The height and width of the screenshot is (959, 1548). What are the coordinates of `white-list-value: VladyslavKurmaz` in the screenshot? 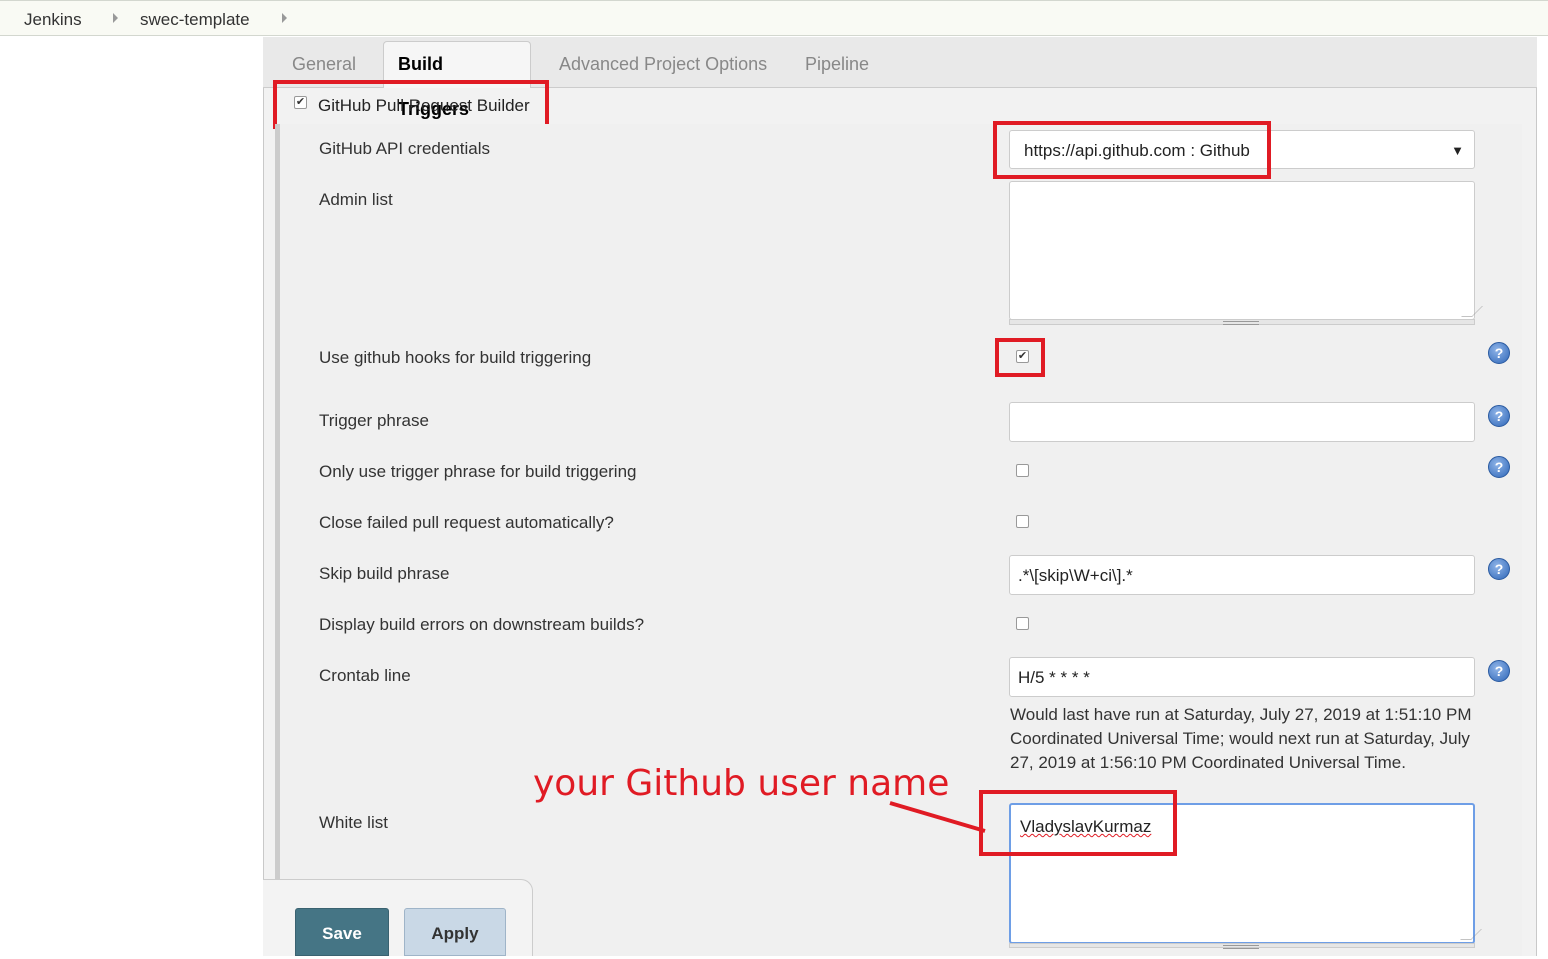 It's located at (1086, 826).